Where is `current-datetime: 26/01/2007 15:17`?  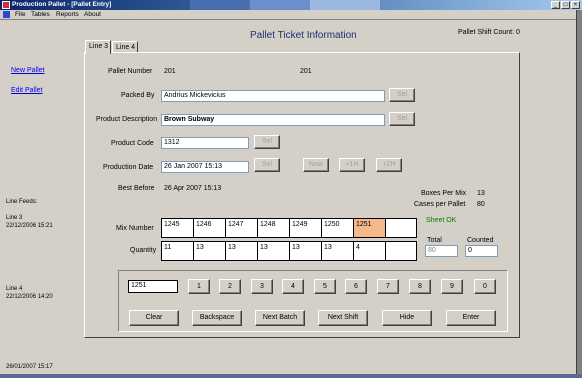
current-datetime: 26/01/2007 15:17 is located at coordinates (29, 367).